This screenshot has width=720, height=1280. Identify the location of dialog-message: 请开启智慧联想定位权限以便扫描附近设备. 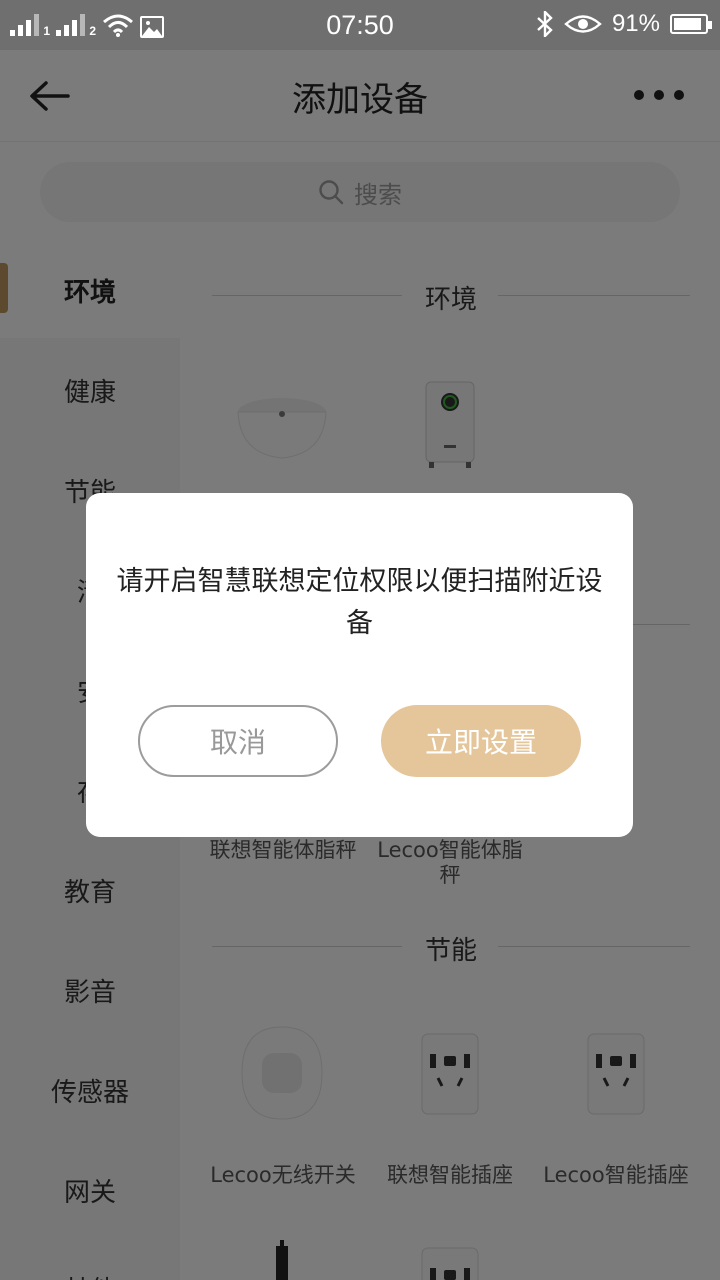
(359, 602).